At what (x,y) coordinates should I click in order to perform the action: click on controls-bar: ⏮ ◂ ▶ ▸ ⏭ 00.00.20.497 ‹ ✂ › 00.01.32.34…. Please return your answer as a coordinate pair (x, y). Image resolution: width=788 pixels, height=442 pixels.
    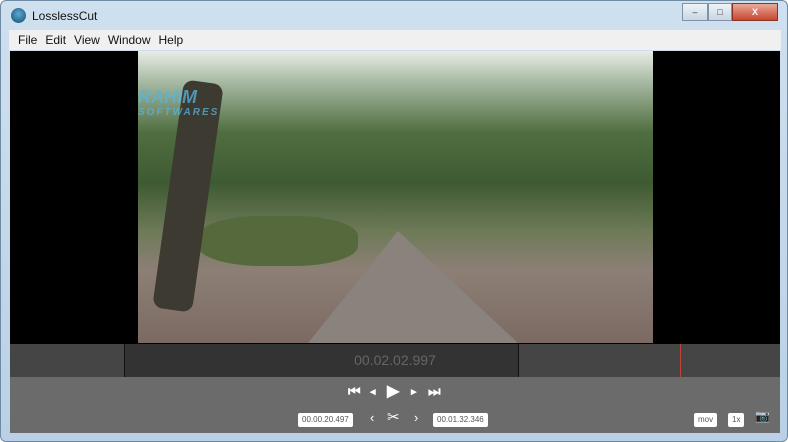
    Looking at the image, I should click on (395, 405).